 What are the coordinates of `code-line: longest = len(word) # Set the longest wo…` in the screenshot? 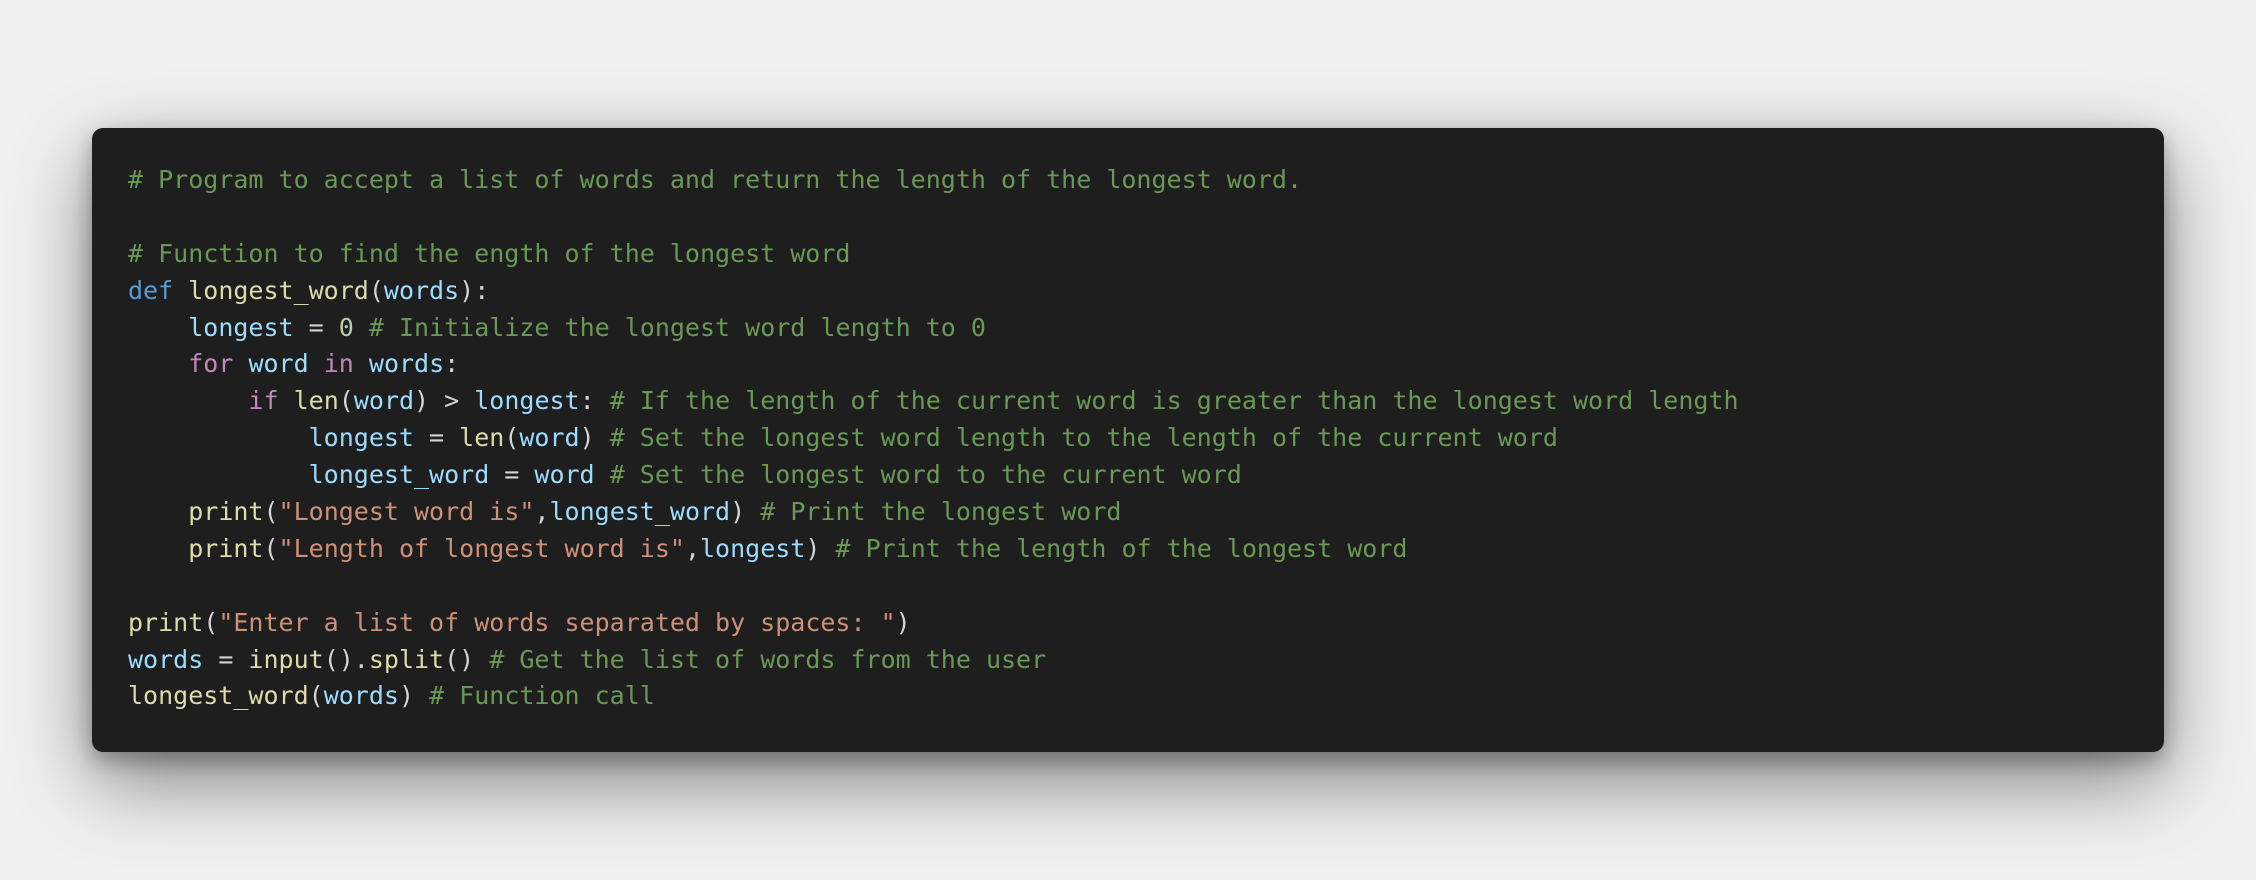 It's located at (1128, 438).